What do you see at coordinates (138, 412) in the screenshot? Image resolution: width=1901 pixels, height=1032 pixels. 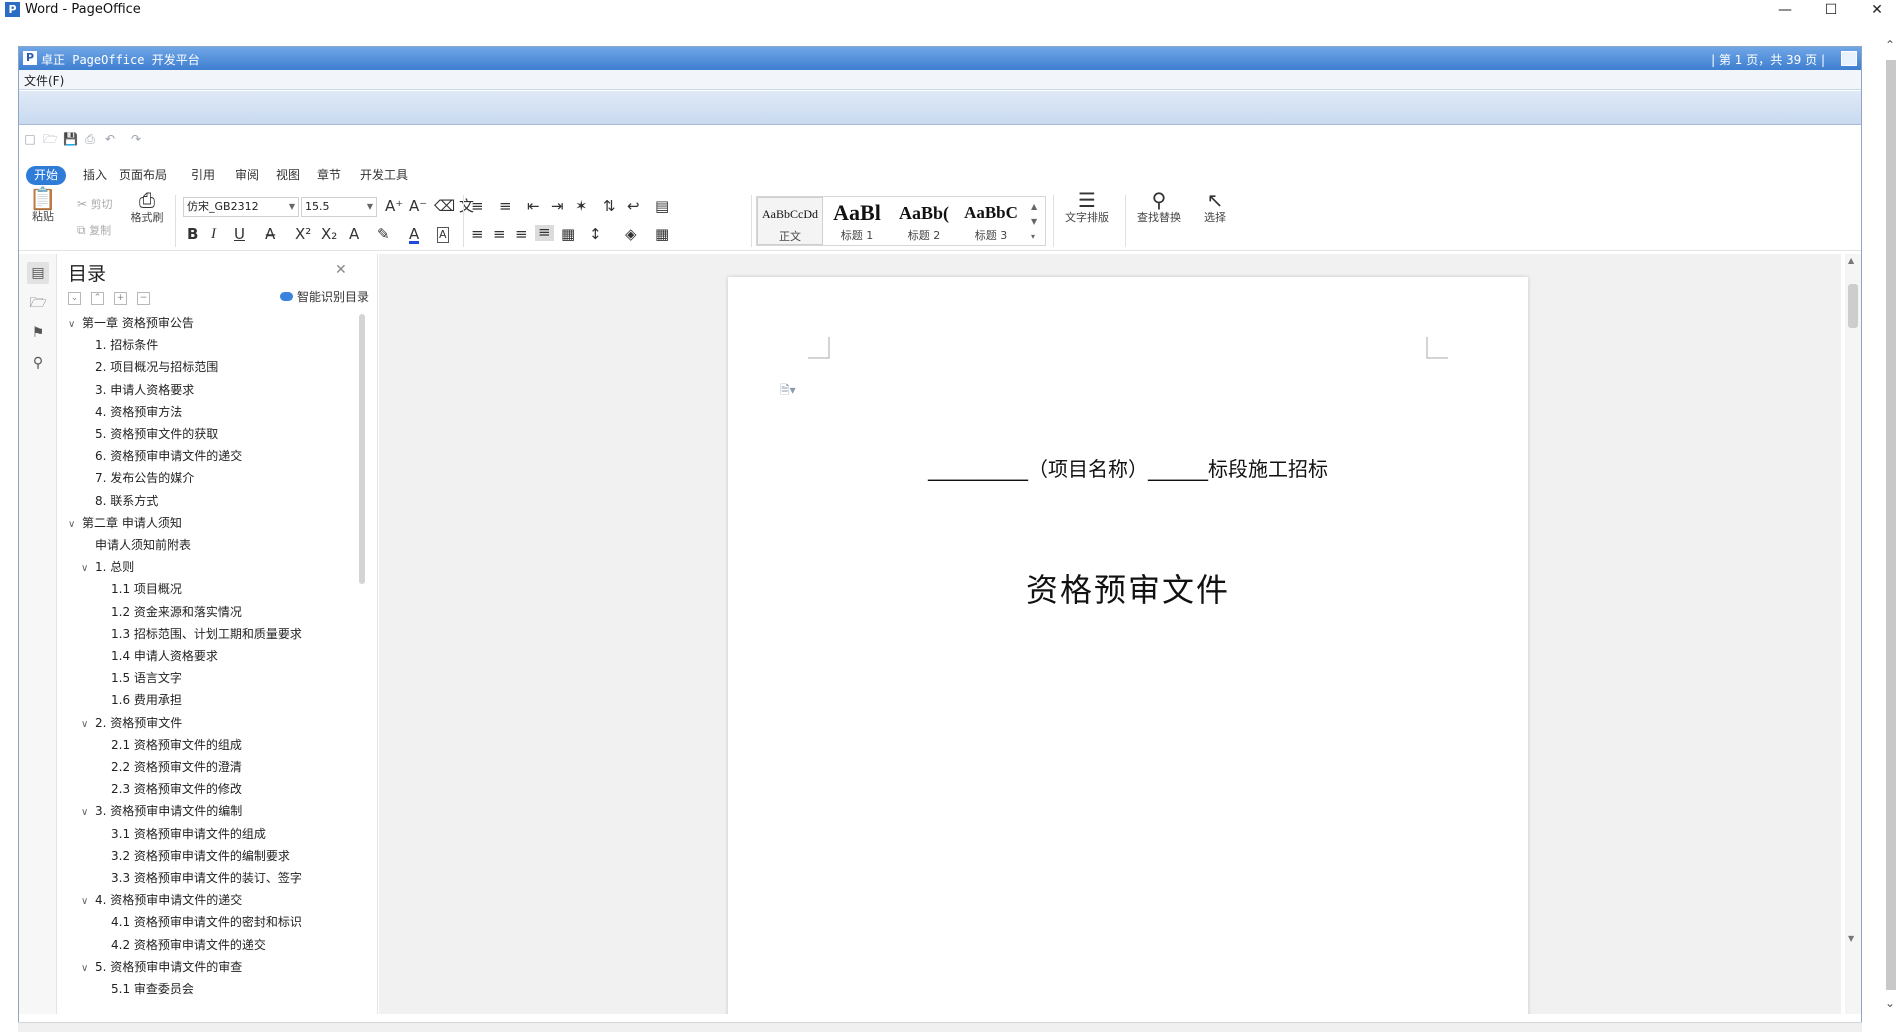 I see `toc-item: 4. 资格预审方法` at bounding box center [138, 412].